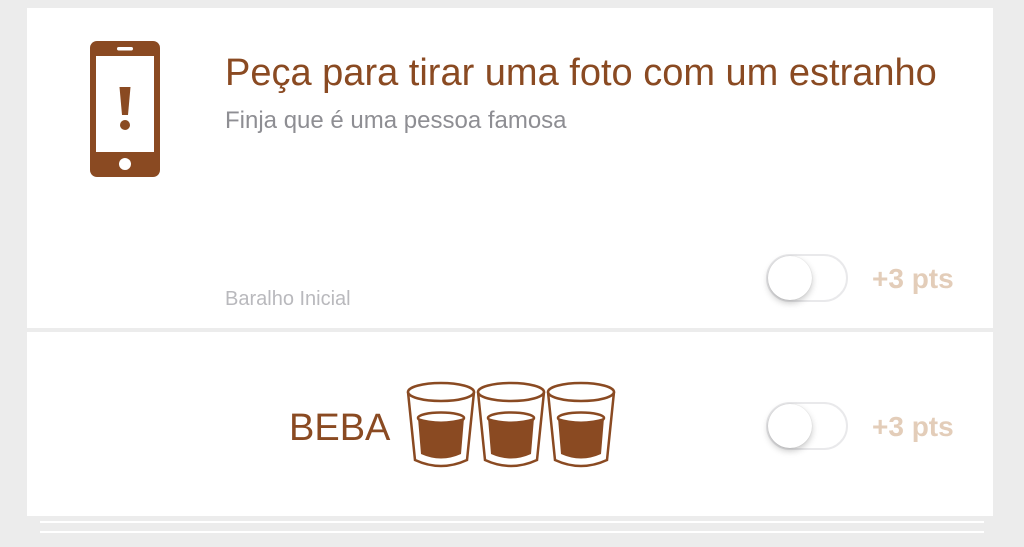 Image resolution: width=1024 pixels, height=547 pixels. Describe the element at coordinates (396, 120) in the screenshot. I see `challenge-subtitle: Finja que é uma pessoa famosa` at that location.